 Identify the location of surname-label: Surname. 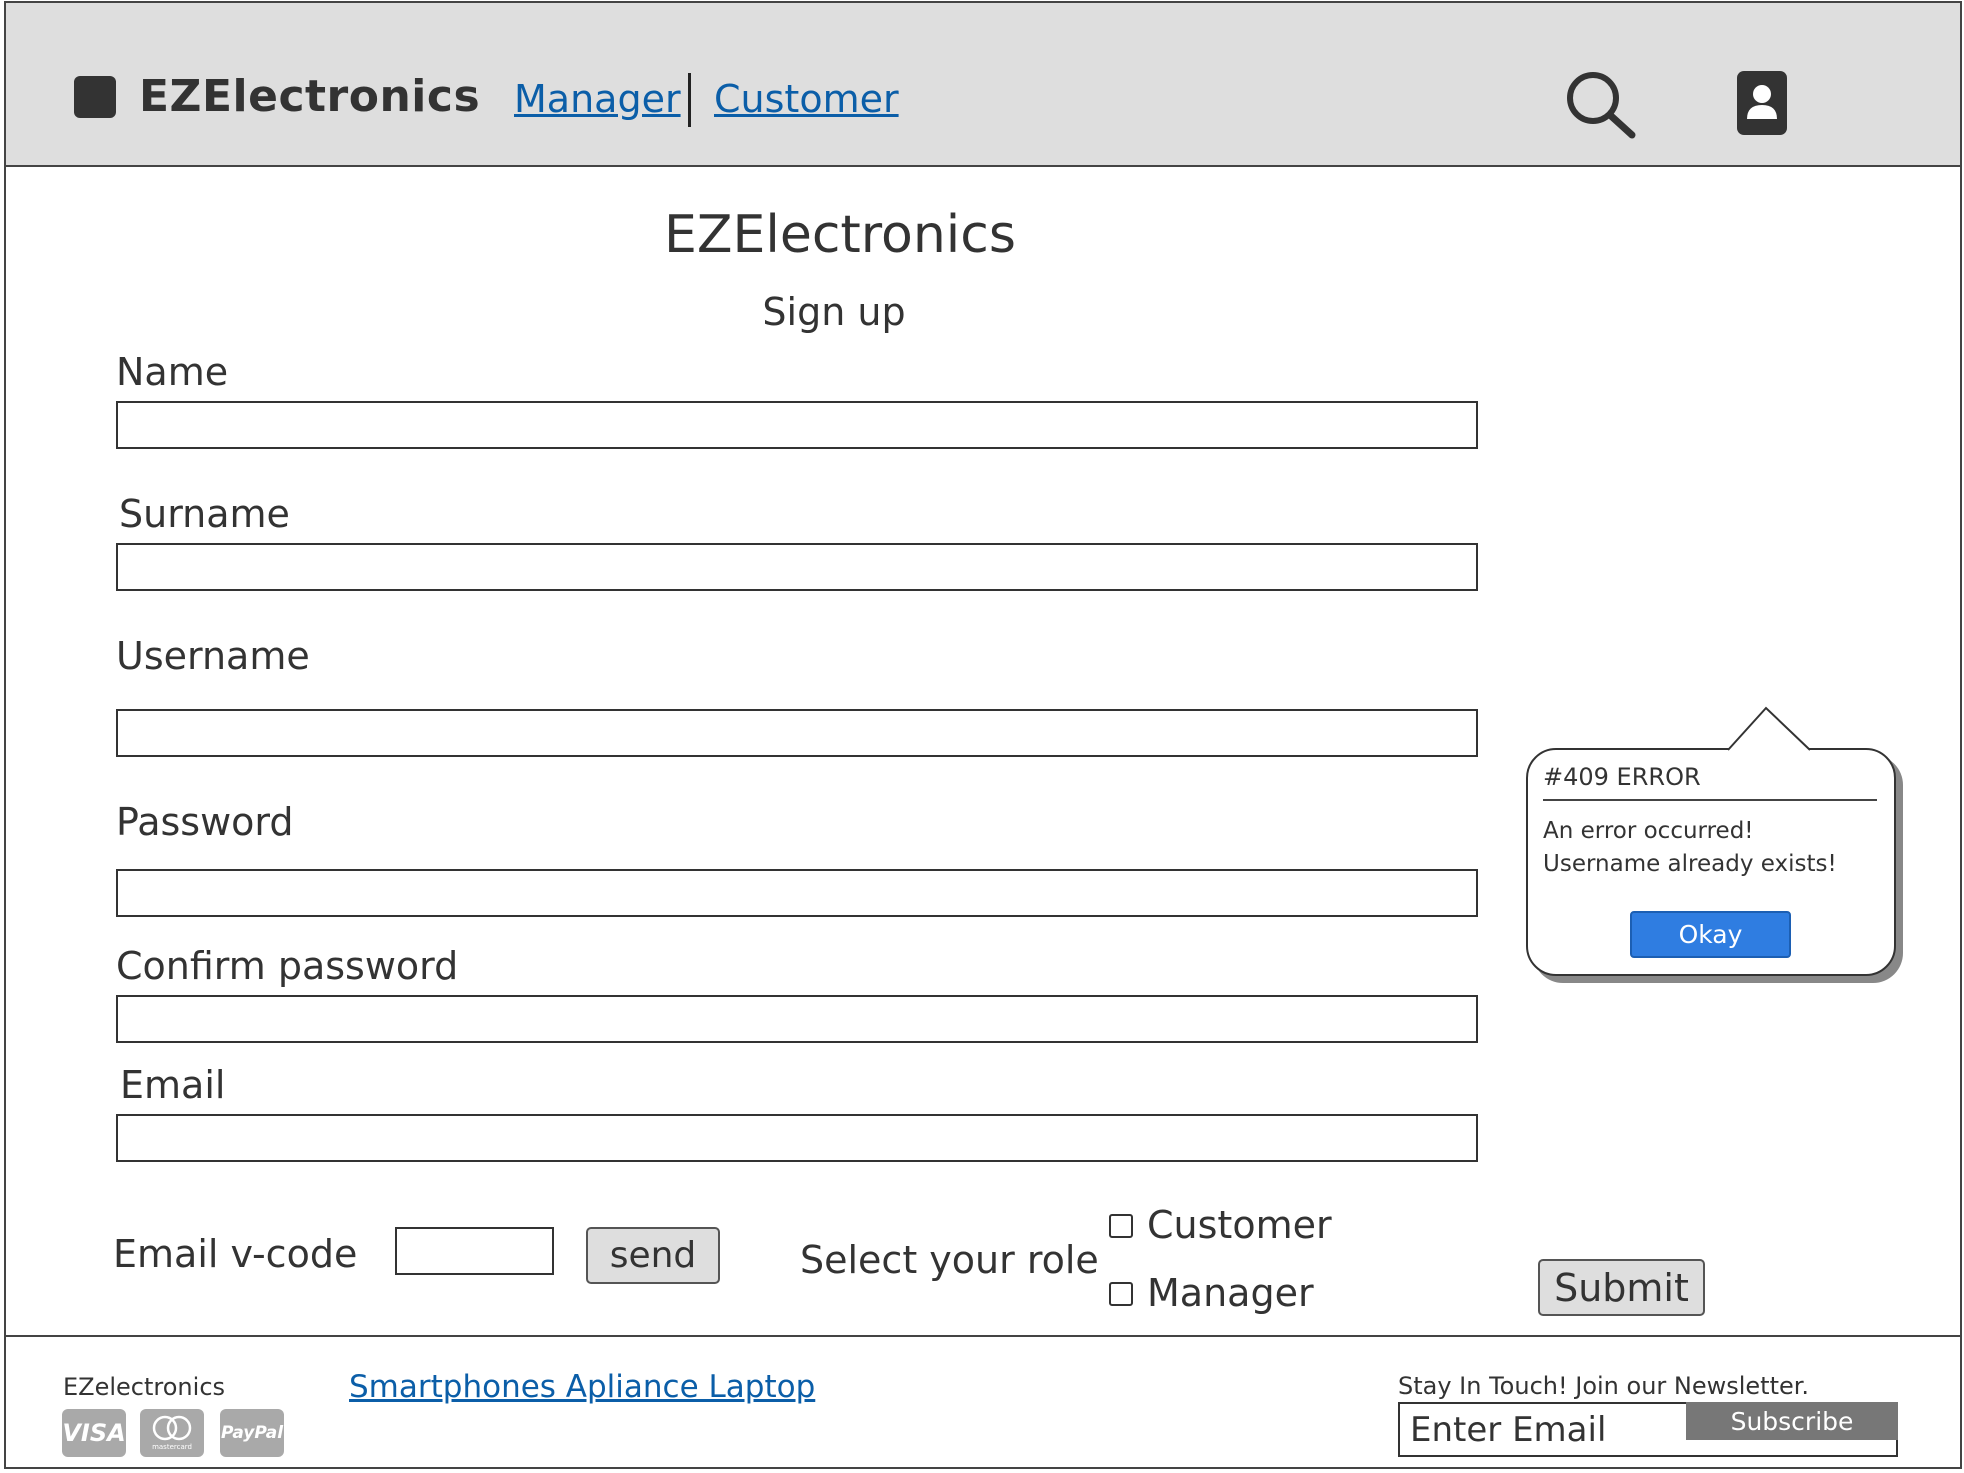
(204, 514).